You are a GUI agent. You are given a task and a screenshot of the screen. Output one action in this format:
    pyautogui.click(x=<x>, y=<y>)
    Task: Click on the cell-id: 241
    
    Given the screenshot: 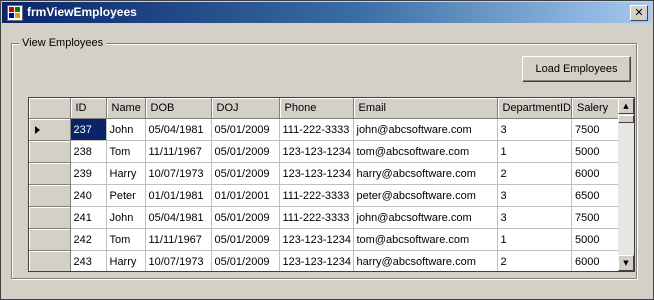 What is the action you would take?
    pyautogui.click(x=88, y=217)
    